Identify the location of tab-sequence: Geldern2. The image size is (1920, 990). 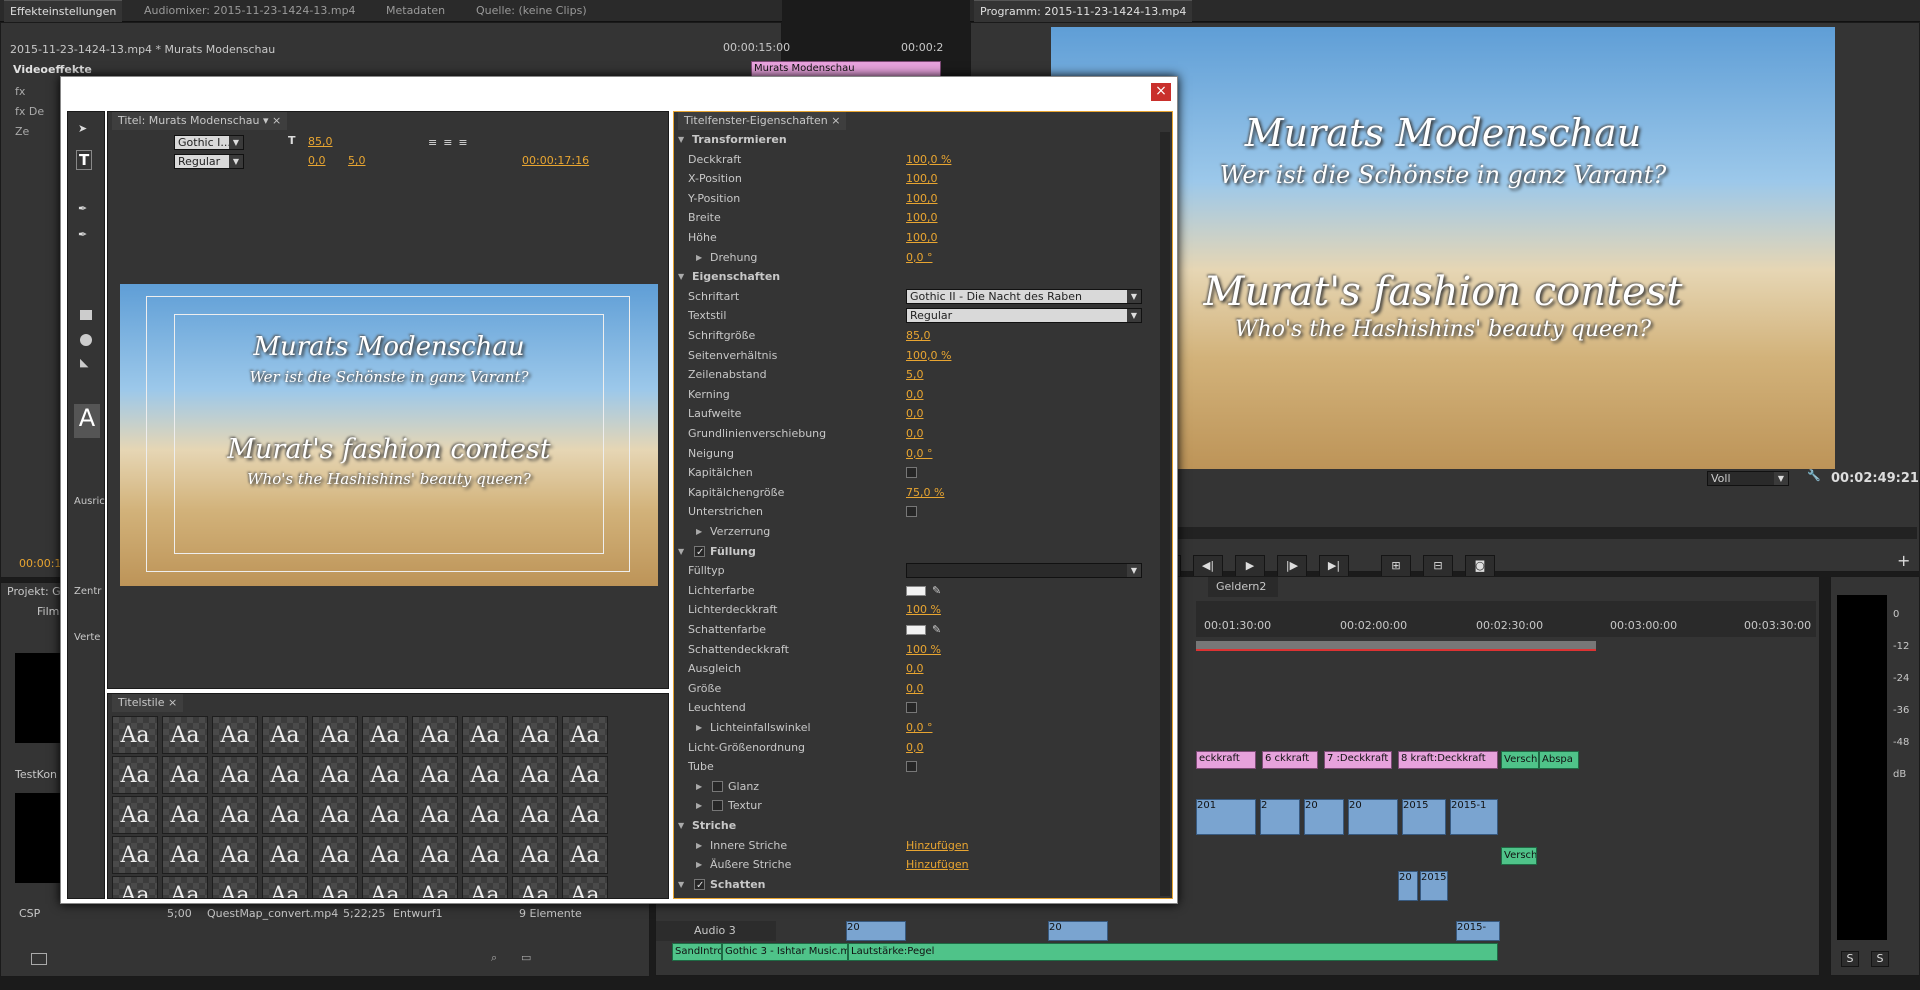
(1243, 587).